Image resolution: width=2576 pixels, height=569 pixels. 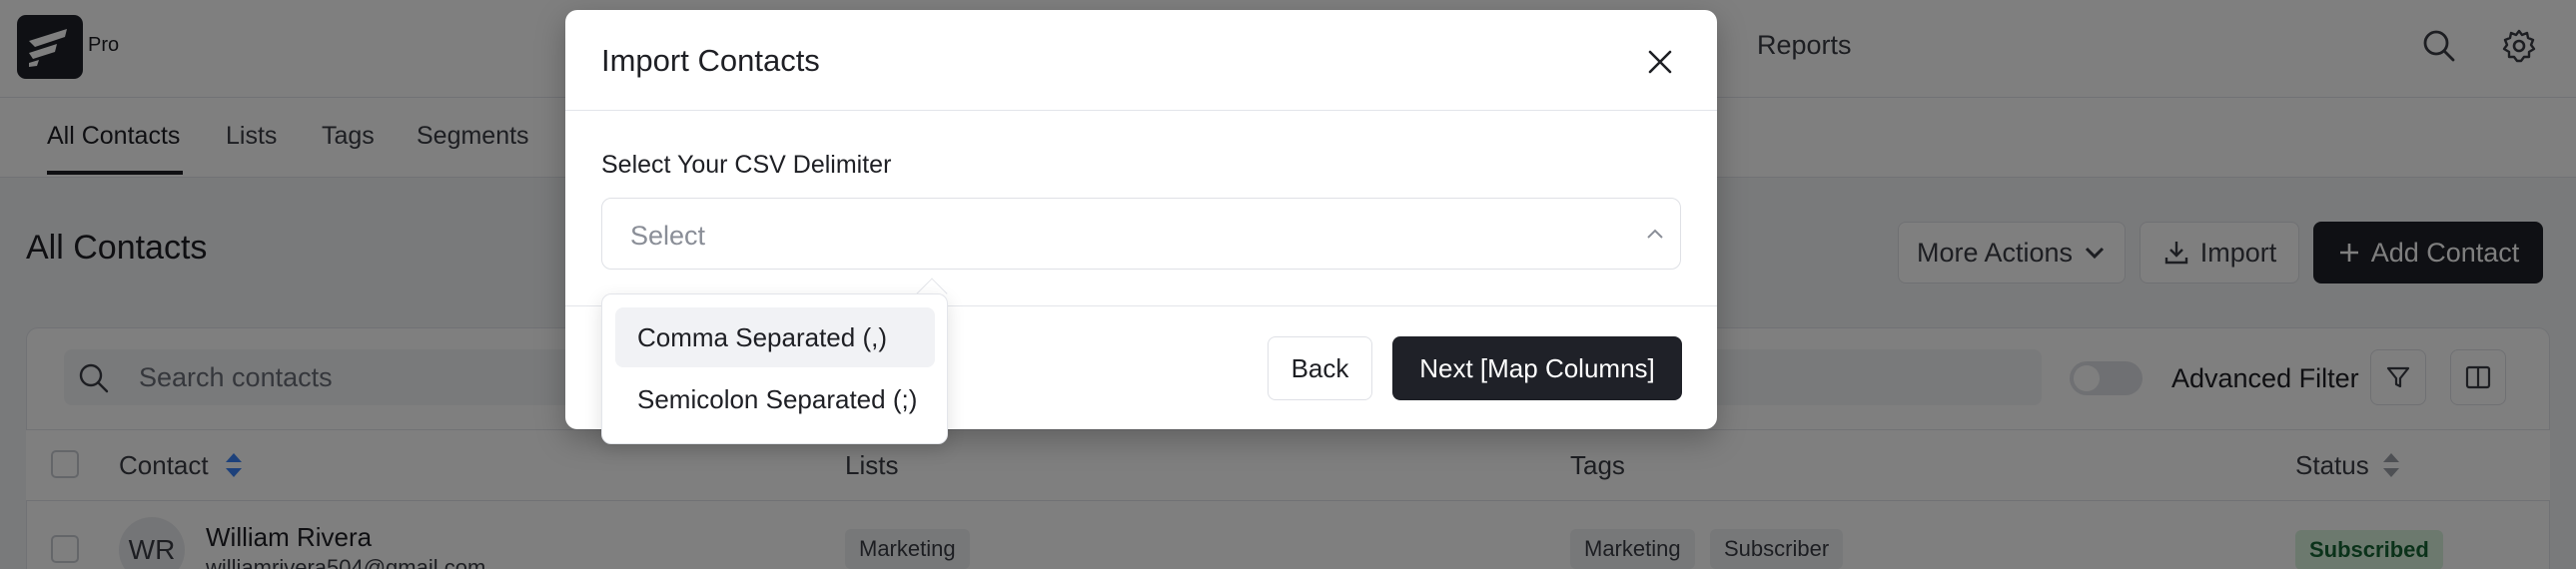 I want to click on chevron-up-icon, so click(x=1655, y=234).